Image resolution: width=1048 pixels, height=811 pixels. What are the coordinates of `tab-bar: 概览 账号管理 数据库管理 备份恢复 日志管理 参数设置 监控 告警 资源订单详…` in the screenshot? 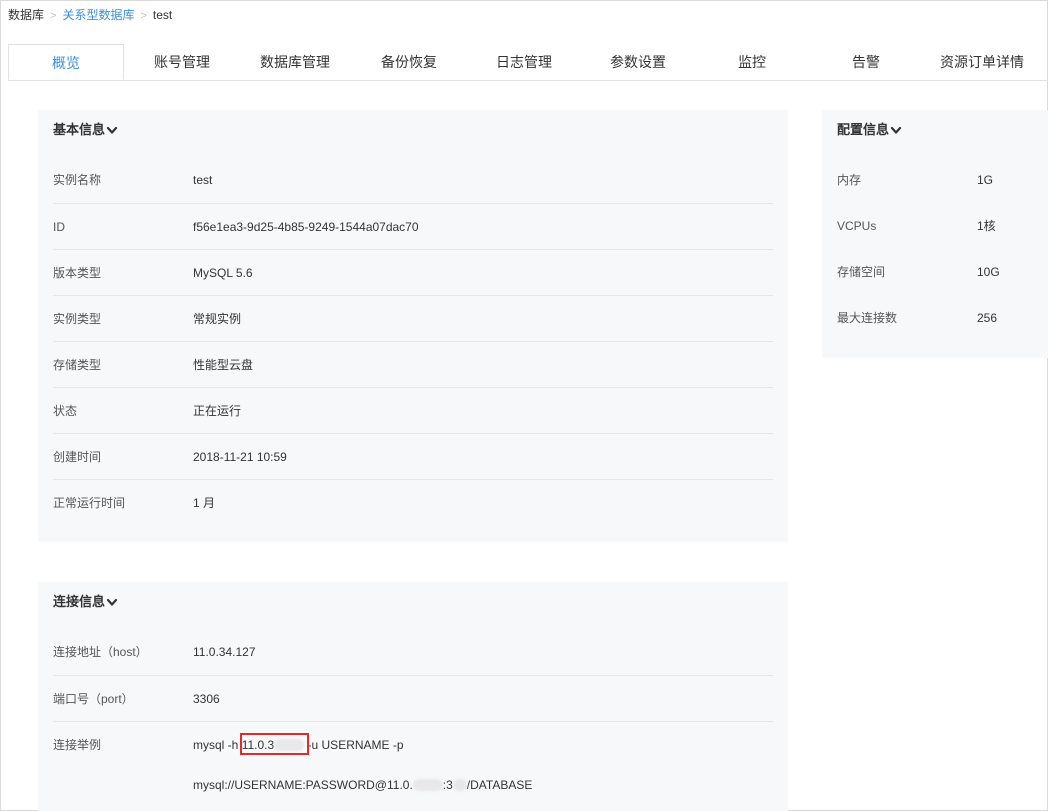 It's located at (528, 62).